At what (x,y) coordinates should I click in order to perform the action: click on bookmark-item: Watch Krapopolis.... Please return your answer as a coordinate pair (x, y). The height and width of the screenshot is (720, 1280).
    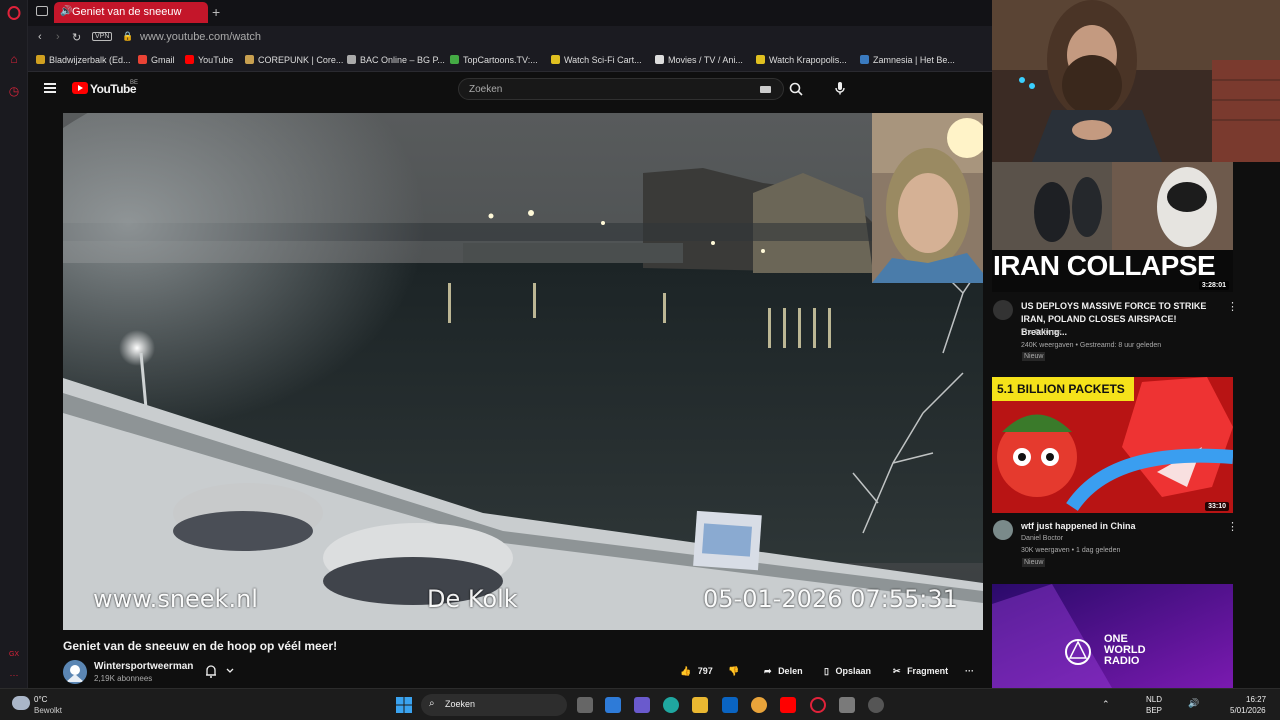
    Looking at the image, I should click on (801, 60).